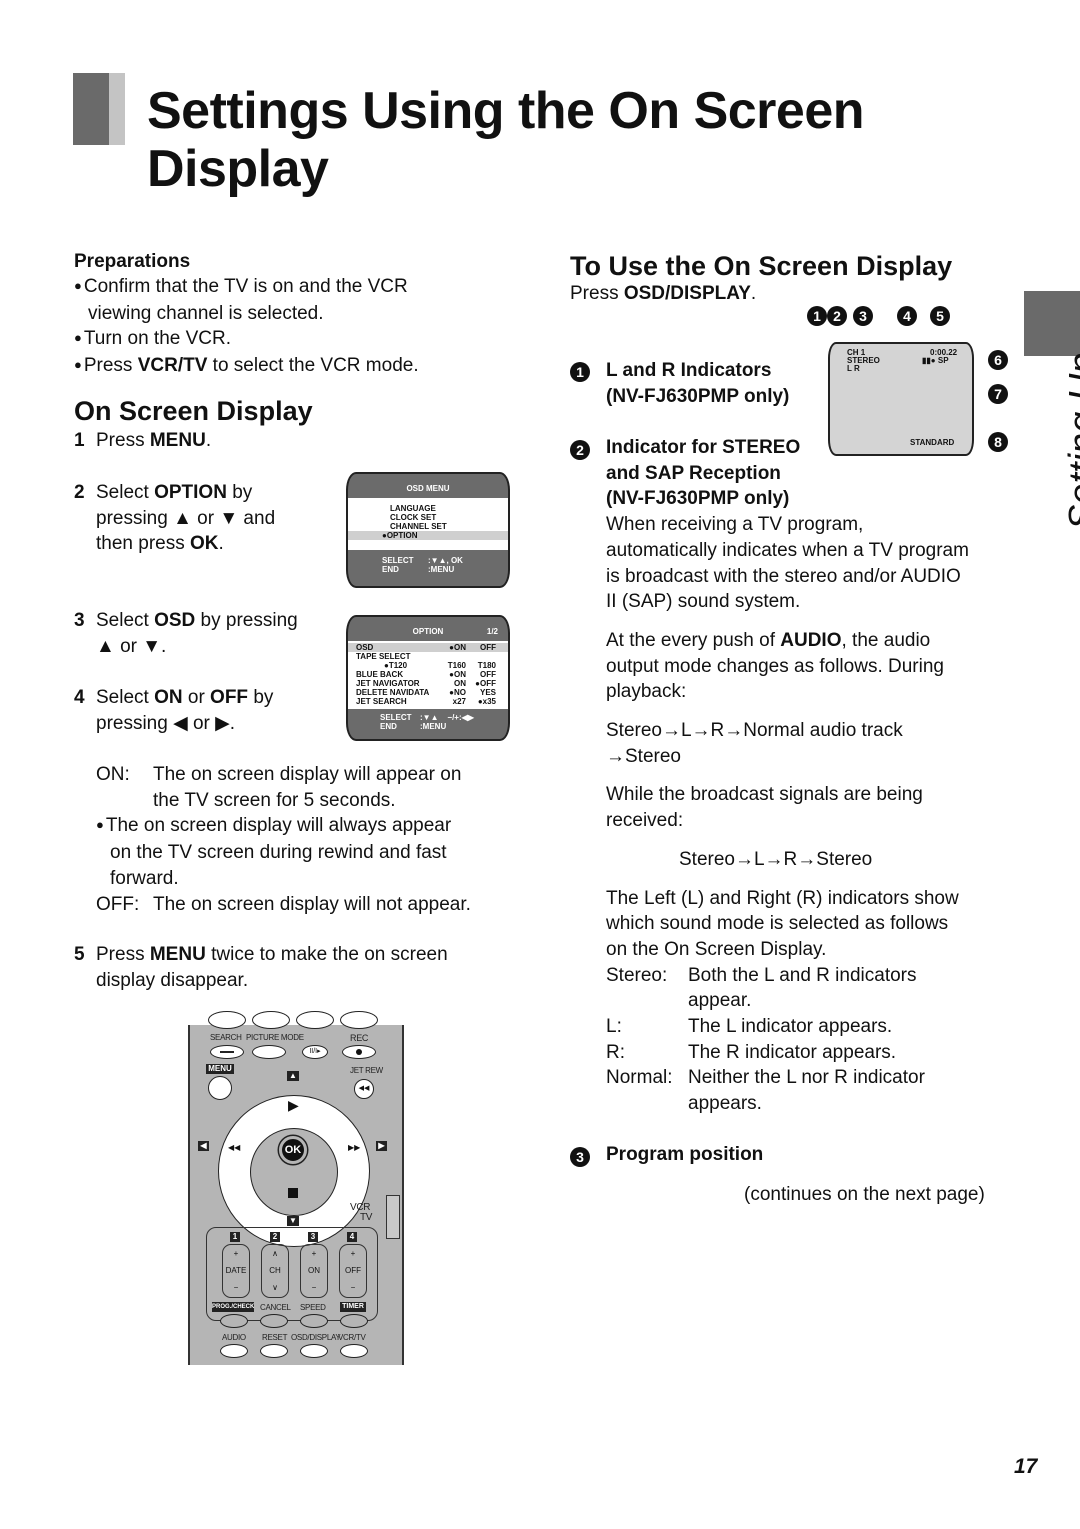 The width and height of the screenshot is (1080, 1529). What do you see at coordinates (998, 394) in the screenshot?
I see `callout-7-icon: 7` at bounding box center [998, 394].